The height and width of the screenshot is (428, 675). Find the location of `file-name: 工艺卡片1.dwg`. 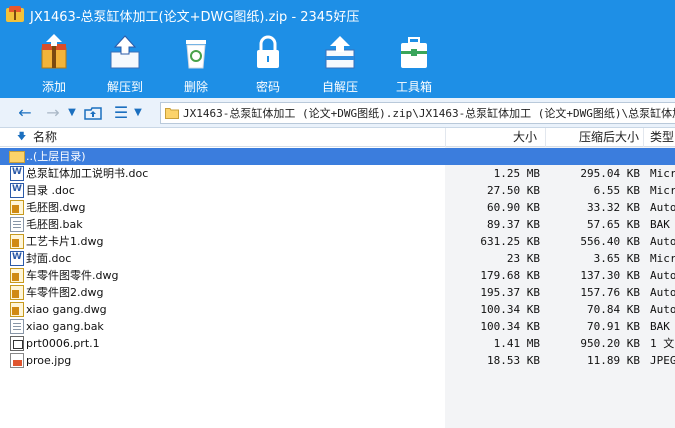

file-name: 工艺卡片1.dwg is located at coordinates (65, 241).